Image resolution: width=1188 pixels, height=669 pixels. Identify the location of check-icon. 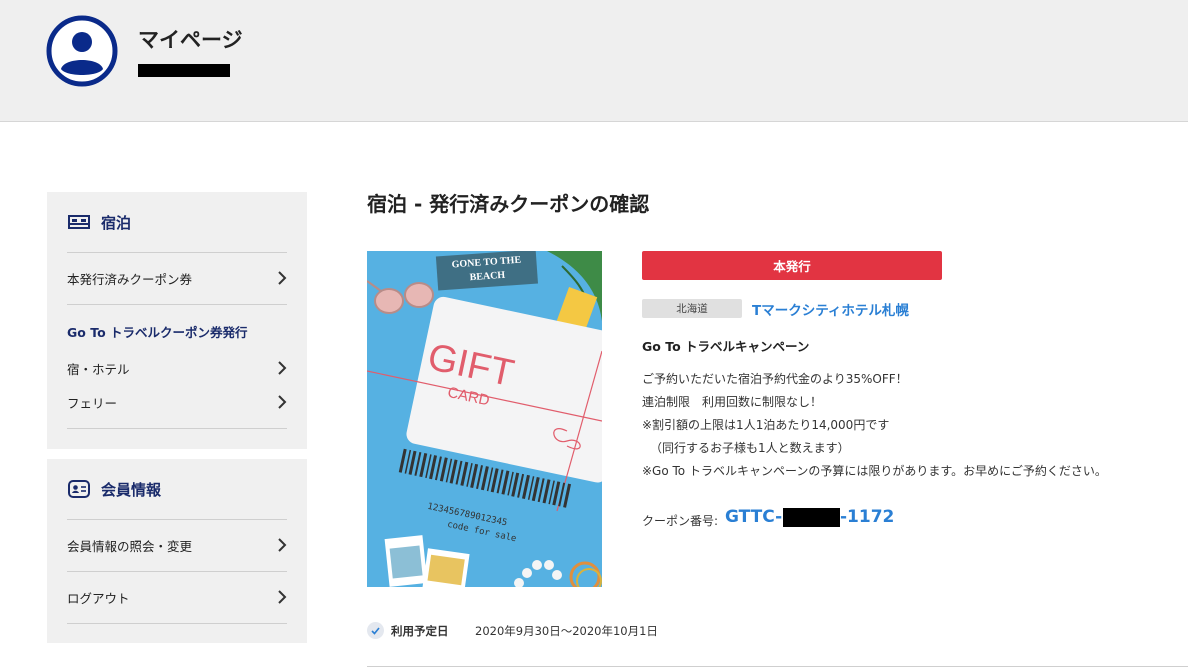
(375, 630).